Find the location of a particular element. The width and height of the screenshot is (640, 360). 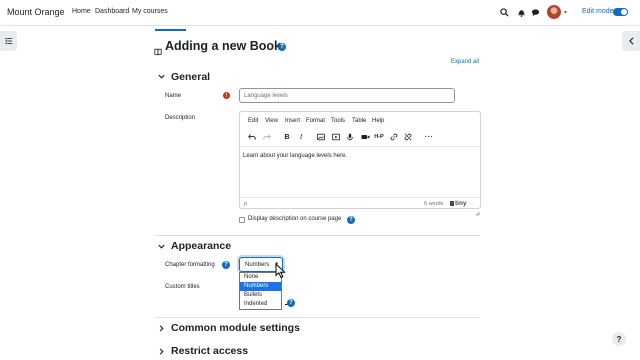

description-label: Description is located at coordinates (180, 118).